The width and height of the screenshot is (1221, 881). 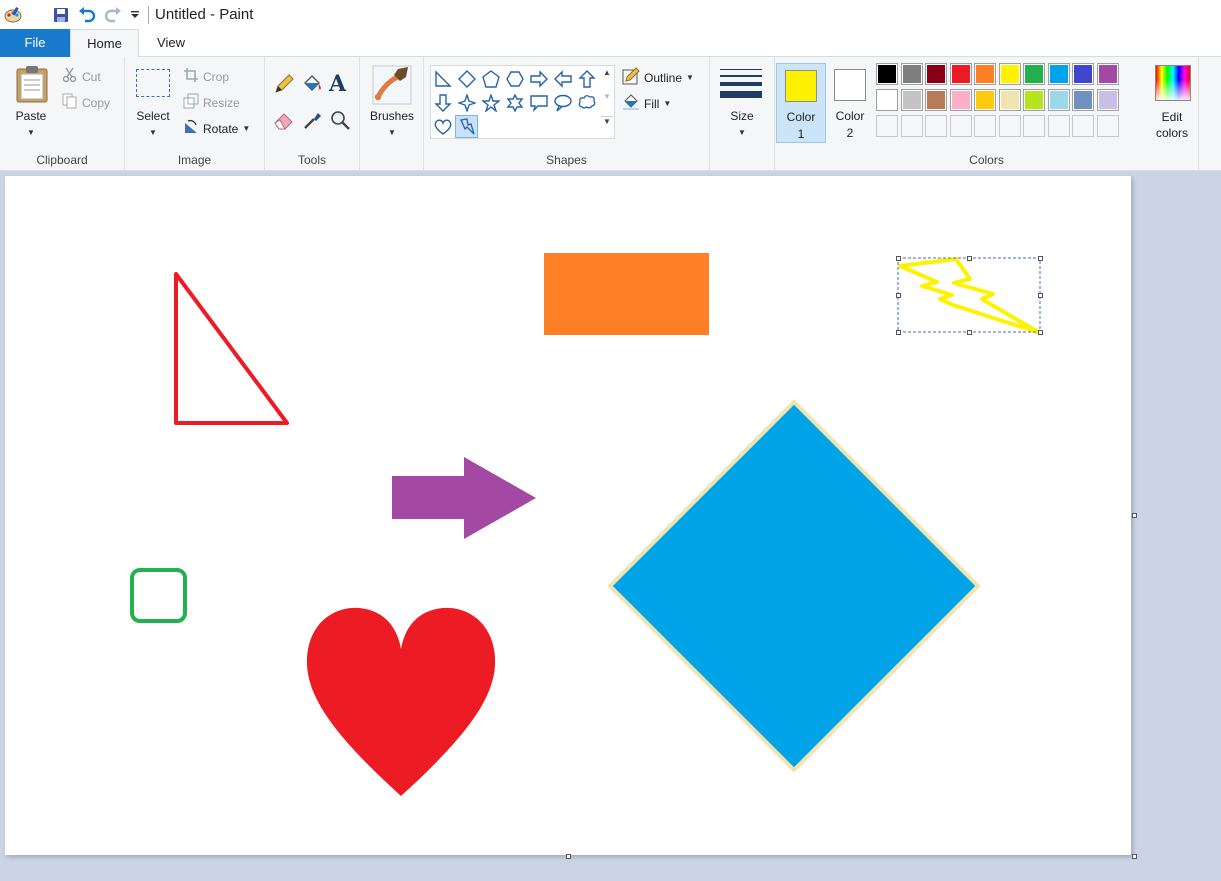 I want to click on cut-button: Cut, so click(x=81, y=76).